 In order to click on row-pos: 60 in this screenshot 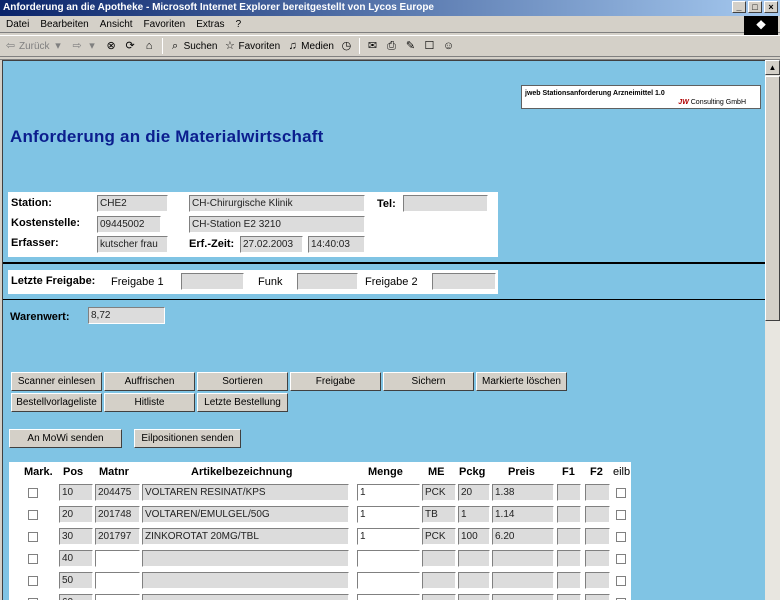, I will do `click(76, 597)`.